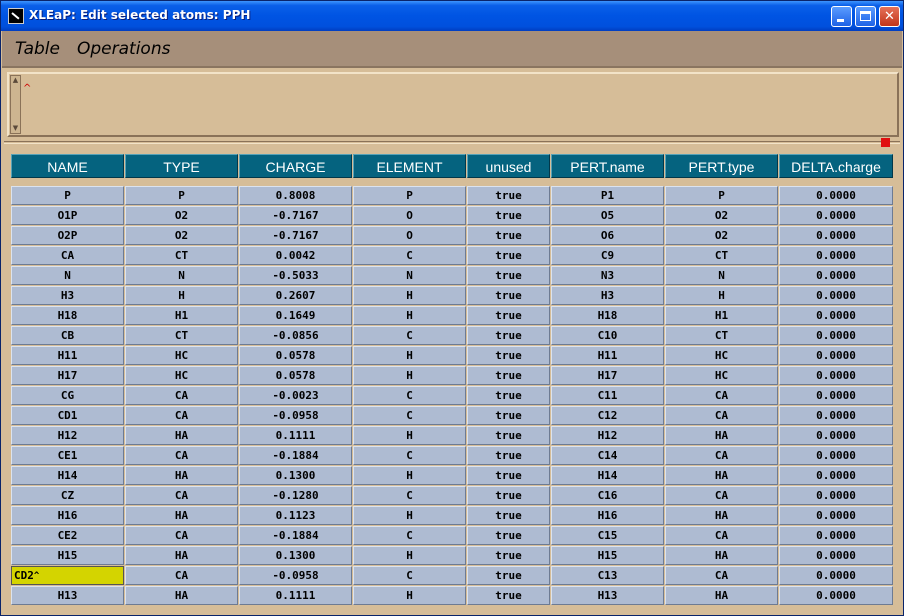  What do you see at coordinates (67, 435) in the screenshot?
I see `table-cell: H12` at bounding box center [67, 435].